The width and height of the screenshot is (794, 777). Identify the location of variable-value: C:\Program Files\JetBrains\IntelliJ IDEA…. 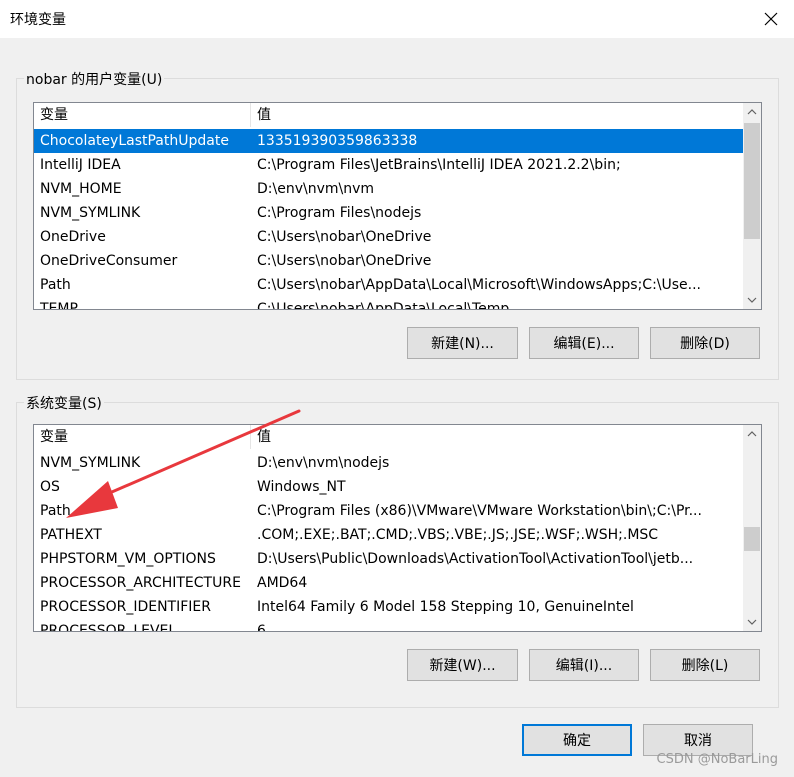
(439, 165).